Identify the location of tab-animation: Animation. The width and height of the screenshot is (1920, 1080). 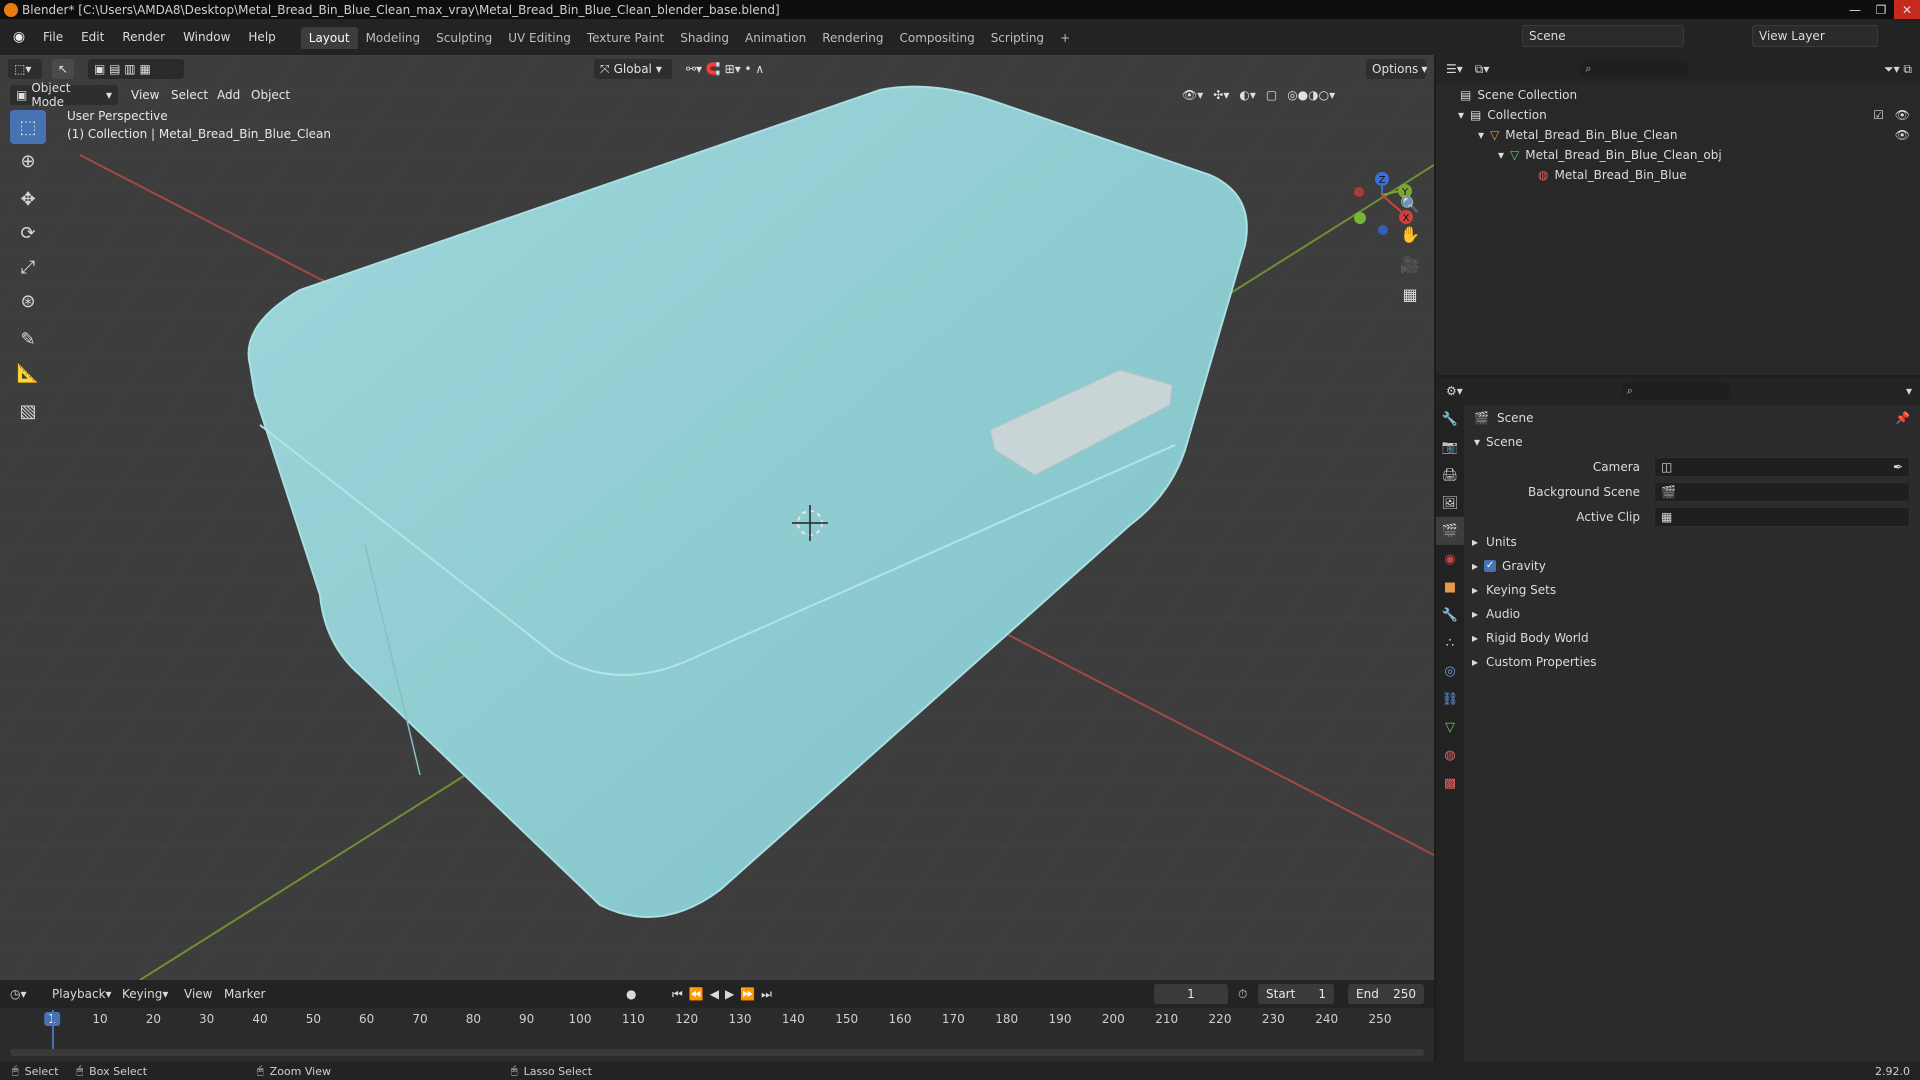
(775, 38).